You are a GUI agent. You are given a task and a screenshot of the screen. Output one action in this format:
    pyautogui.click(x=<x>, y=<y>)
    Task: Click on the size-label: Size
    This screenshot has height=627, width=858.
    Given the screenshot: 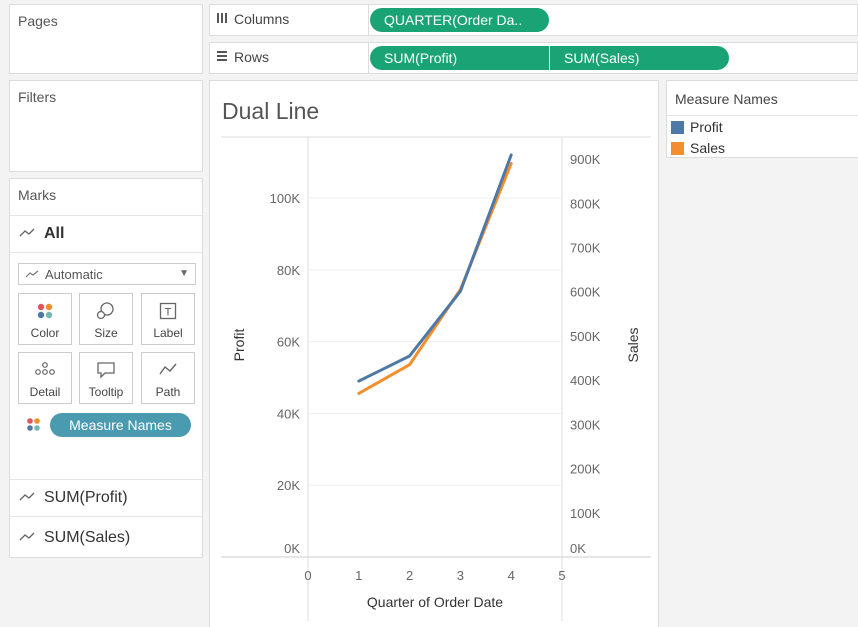 What is the action you would take?
    pyautogui.click(x=106, y=333)
    